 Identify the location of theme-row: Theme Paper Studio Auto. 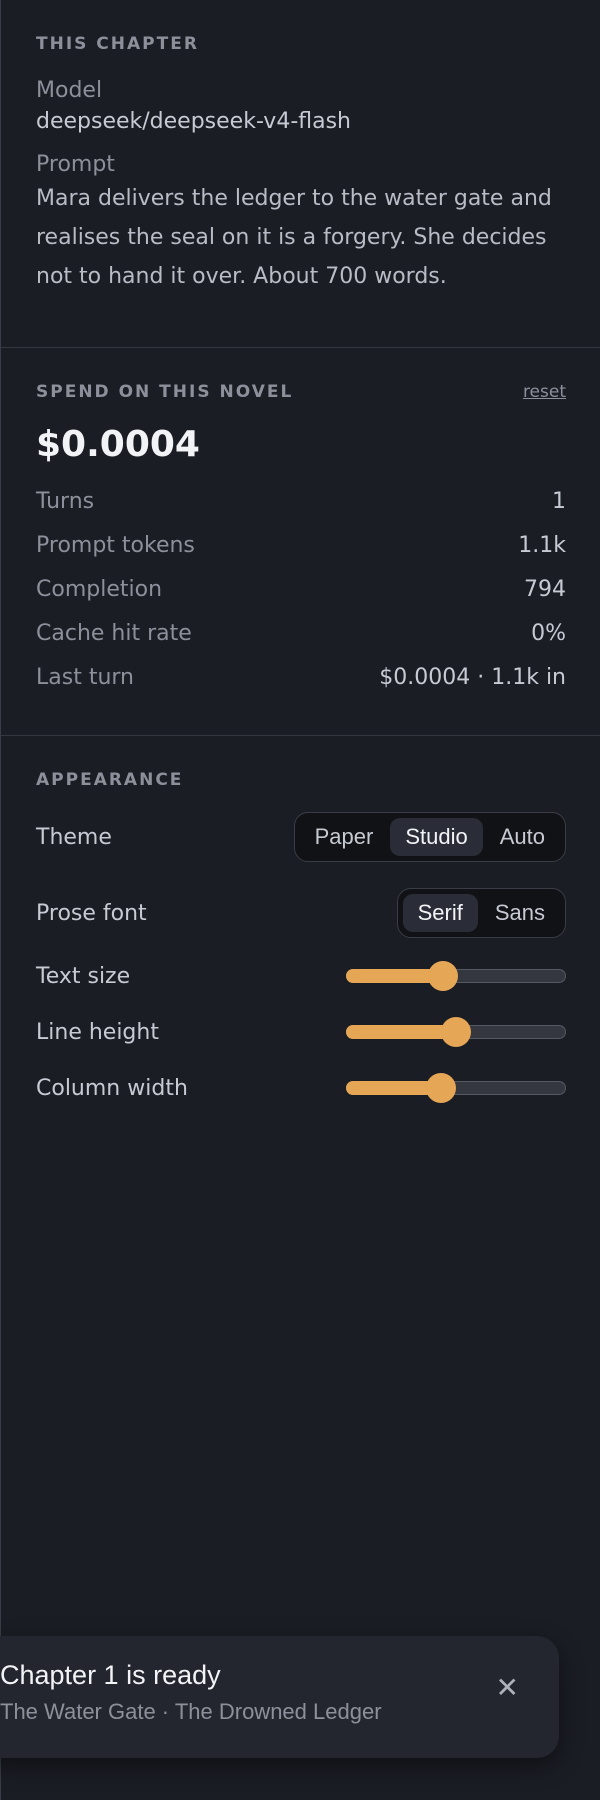
(301, 837).